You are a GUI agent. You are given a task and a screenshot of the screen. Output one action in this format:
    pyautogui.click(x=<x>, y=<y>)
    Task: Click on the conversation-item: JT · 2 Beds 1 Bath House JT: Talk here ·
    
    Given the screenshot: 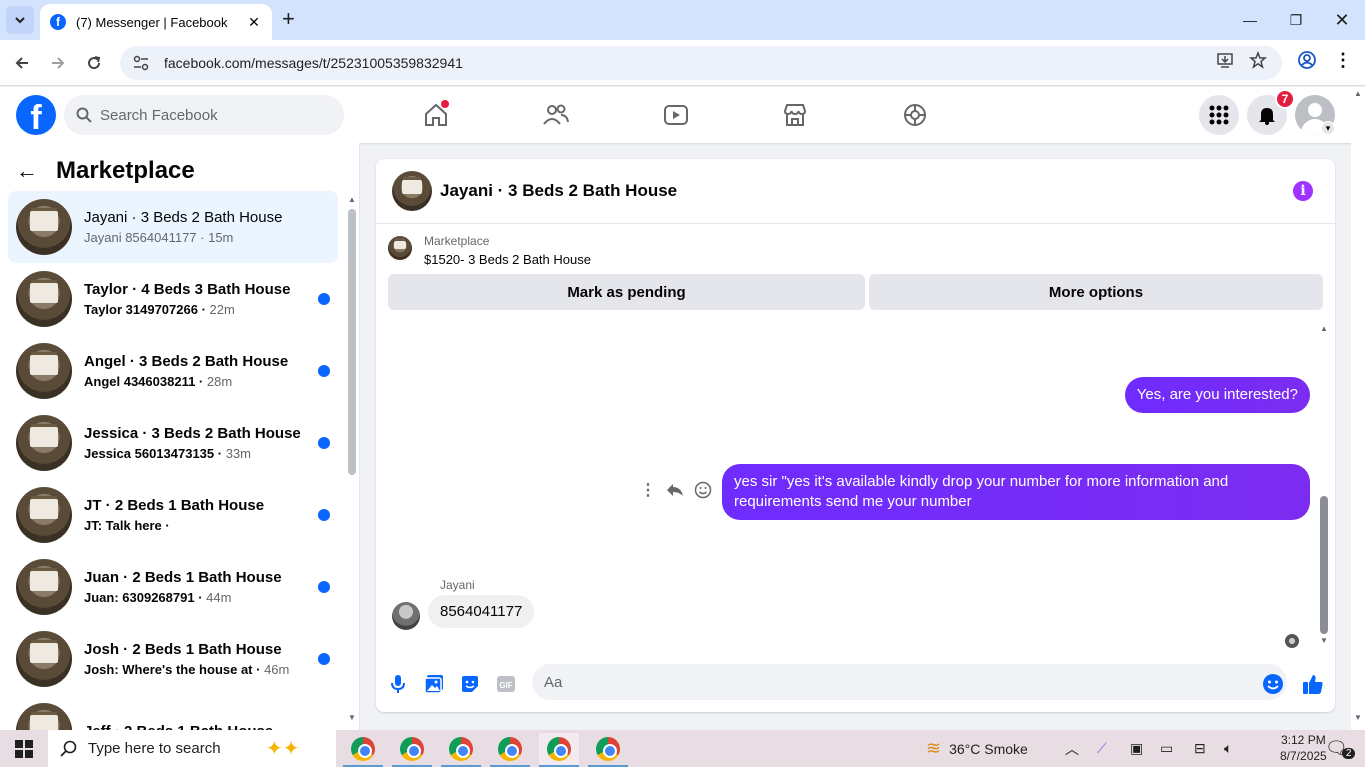 What is the action you would take?
    pyautogui.click(x=173, y=515)
    